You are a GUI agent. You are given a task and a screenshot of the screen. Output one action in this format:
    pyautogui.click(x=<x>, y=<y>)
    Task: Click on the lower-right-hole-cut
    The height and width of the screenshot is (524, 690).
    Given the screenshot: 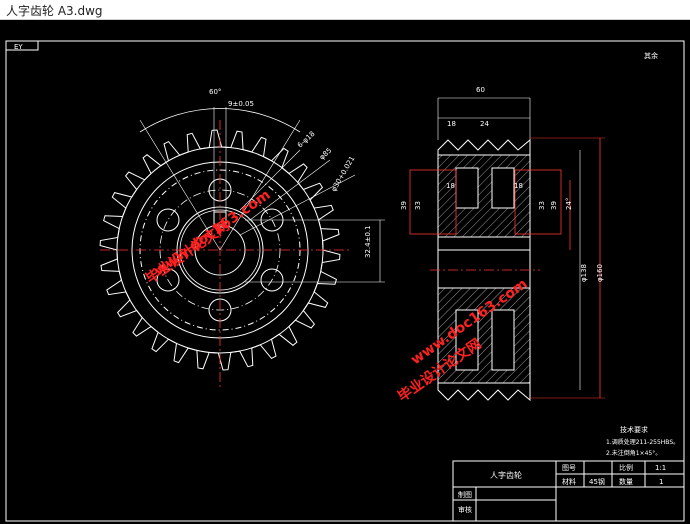 What is the action you would take?
    pyautogui.click(x=503, y=340)
    